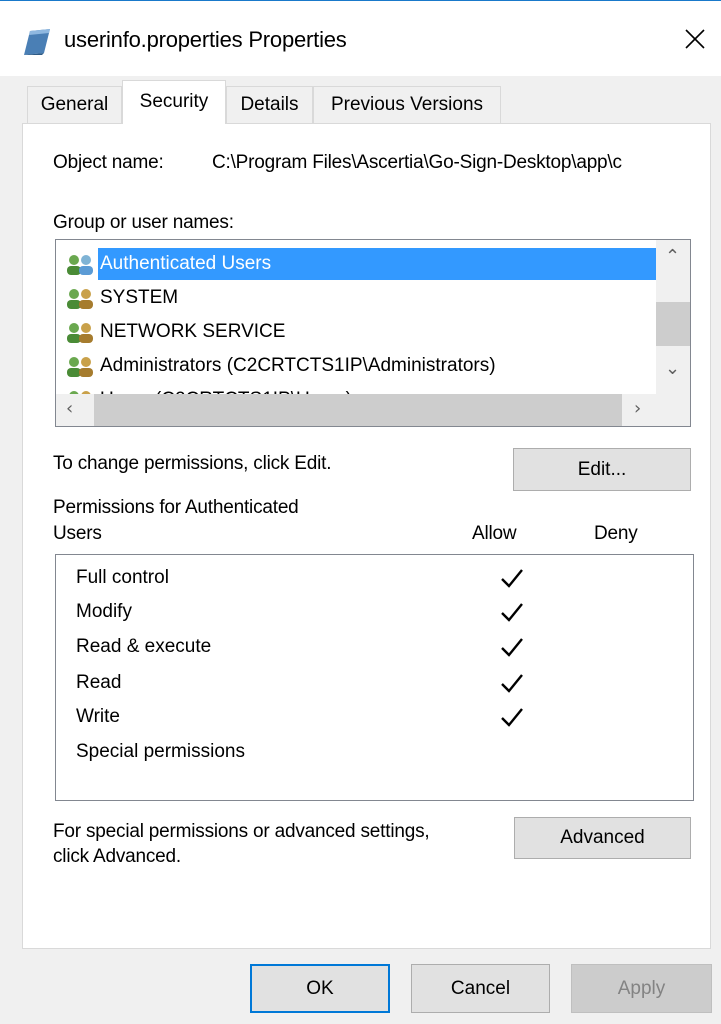 The image size is (721, 1024). Describe the element at coordinates (358, 298) in the screenshot. I see `list-item-system: SYSTEM` at that location.